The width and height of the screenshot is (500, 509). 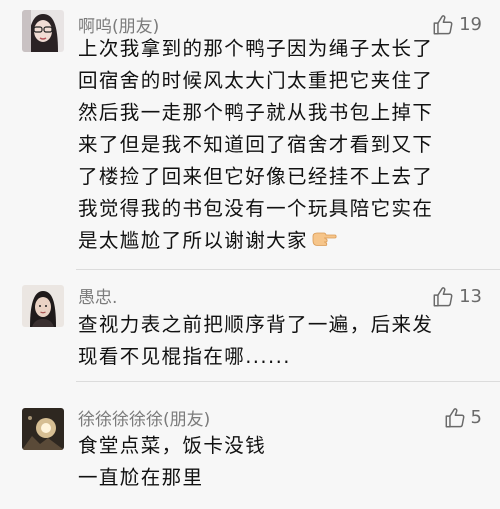 I want to click on comment-line-last: 是太尴尬了所以谢谢大家, so click(x=255, y=241).